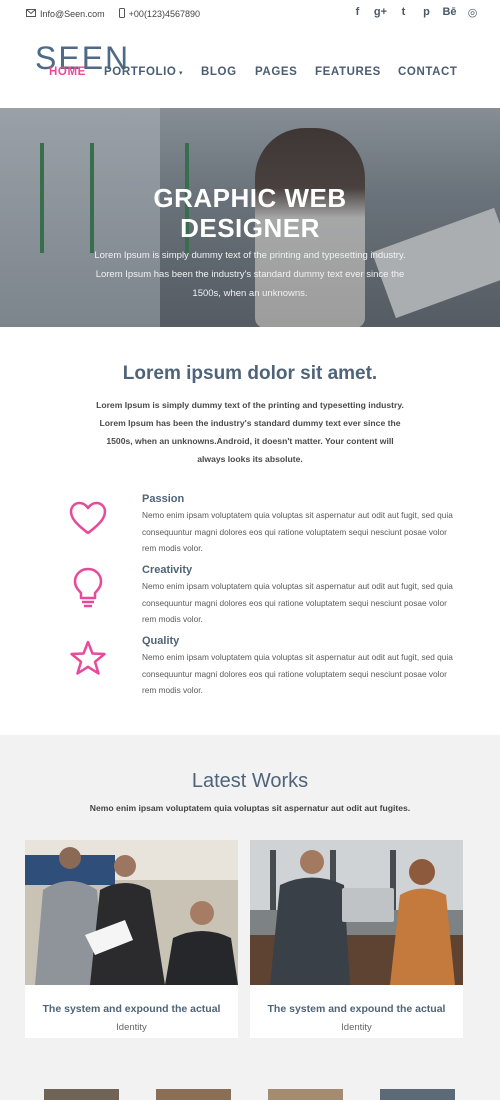  Describe the element at coordinates (161, 641) in the screenshot. I see `feature-name: Quality` at that location.